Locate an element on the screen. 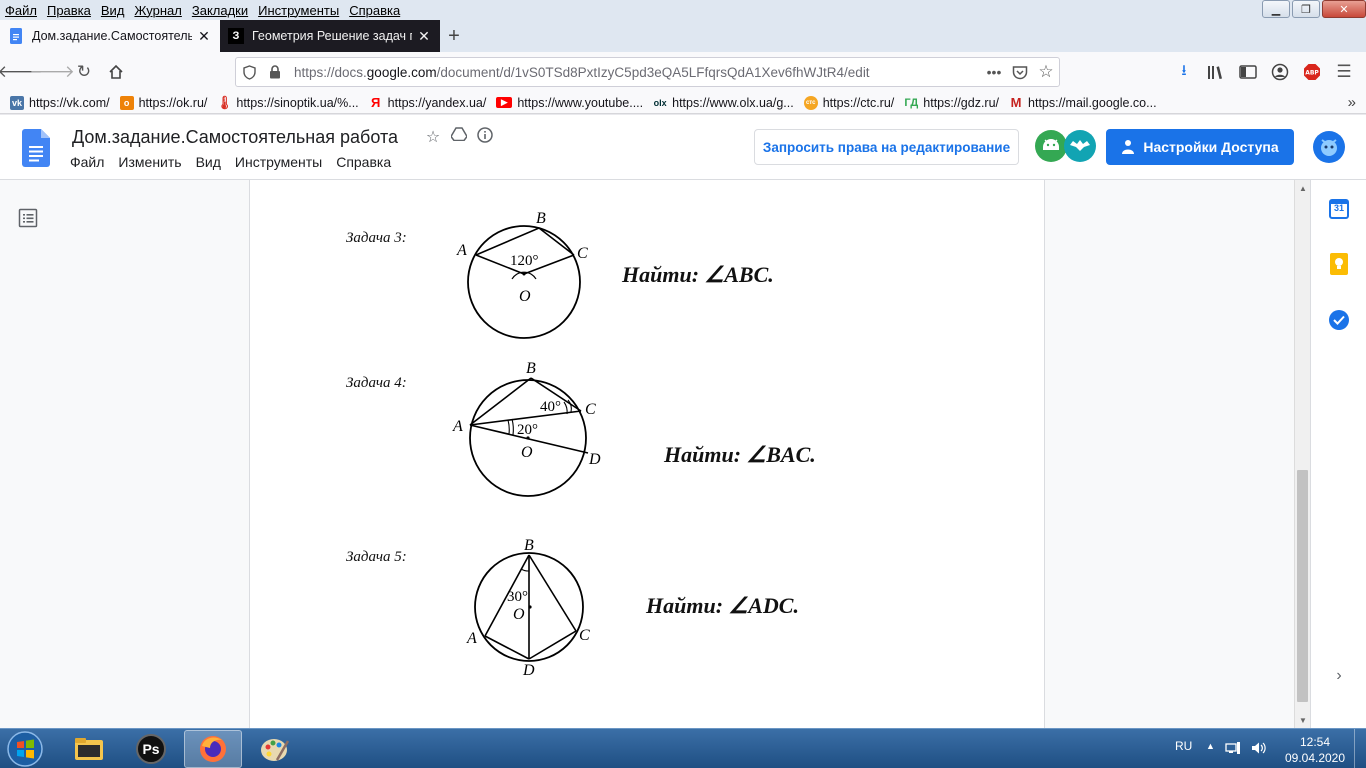  adblock-icon: ABP is located at coordinates (1312, 72).